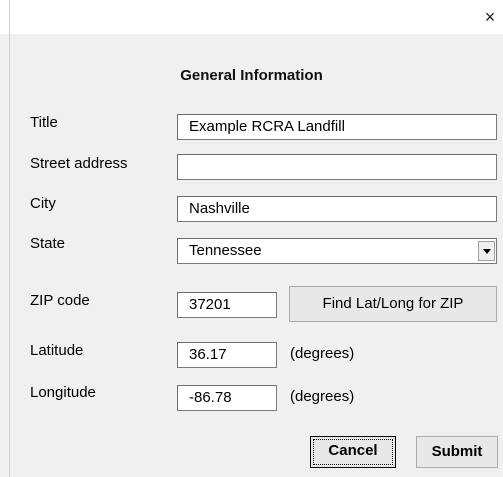 This screenshot has height=477, width=503. I want to click on find-lat-long-button: Find Lat/Long for ZIP, so click(393, 304).